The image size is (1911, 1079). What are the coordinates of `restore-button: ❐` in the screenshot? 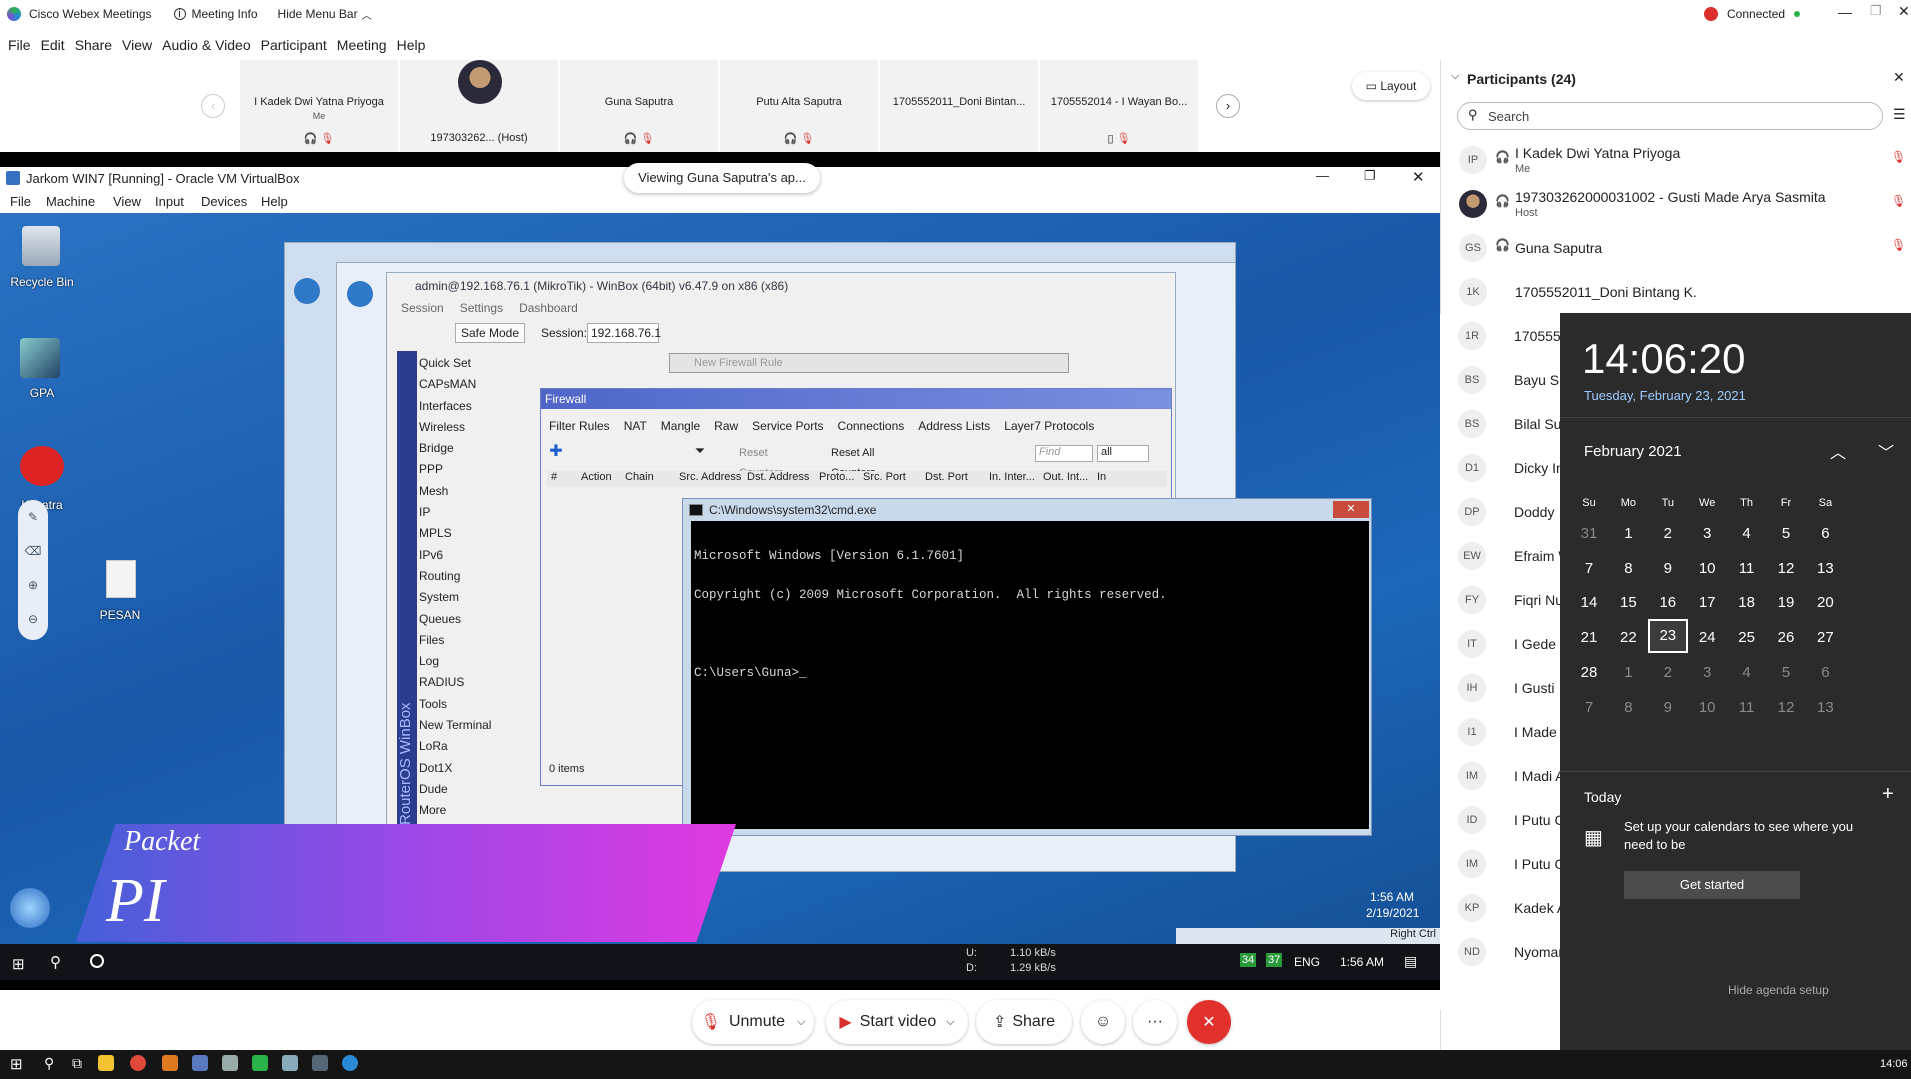 It's located at (1876, 11).